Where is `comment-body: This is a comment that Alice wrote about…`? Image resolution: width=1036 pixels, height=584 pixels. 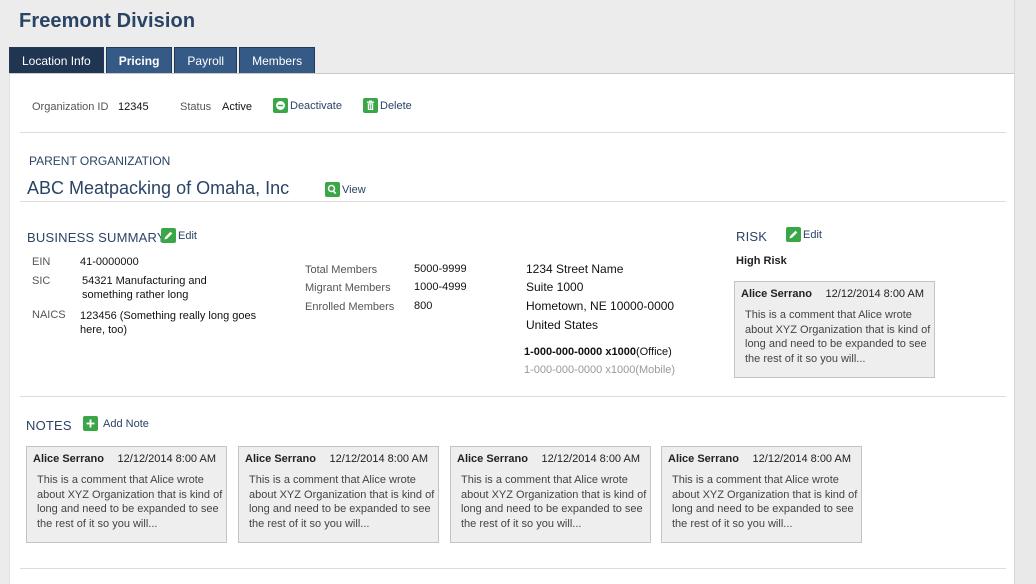 comment-body: This is a comment that Alice wrote about… is located at coordinates (838, 337).